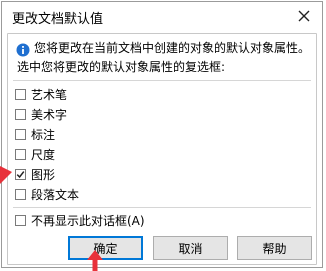 Image resolution: width=326 pixels, height=271 pixels. I want to click on option-checkbox-0: 艺术笔, so click(41, 94).